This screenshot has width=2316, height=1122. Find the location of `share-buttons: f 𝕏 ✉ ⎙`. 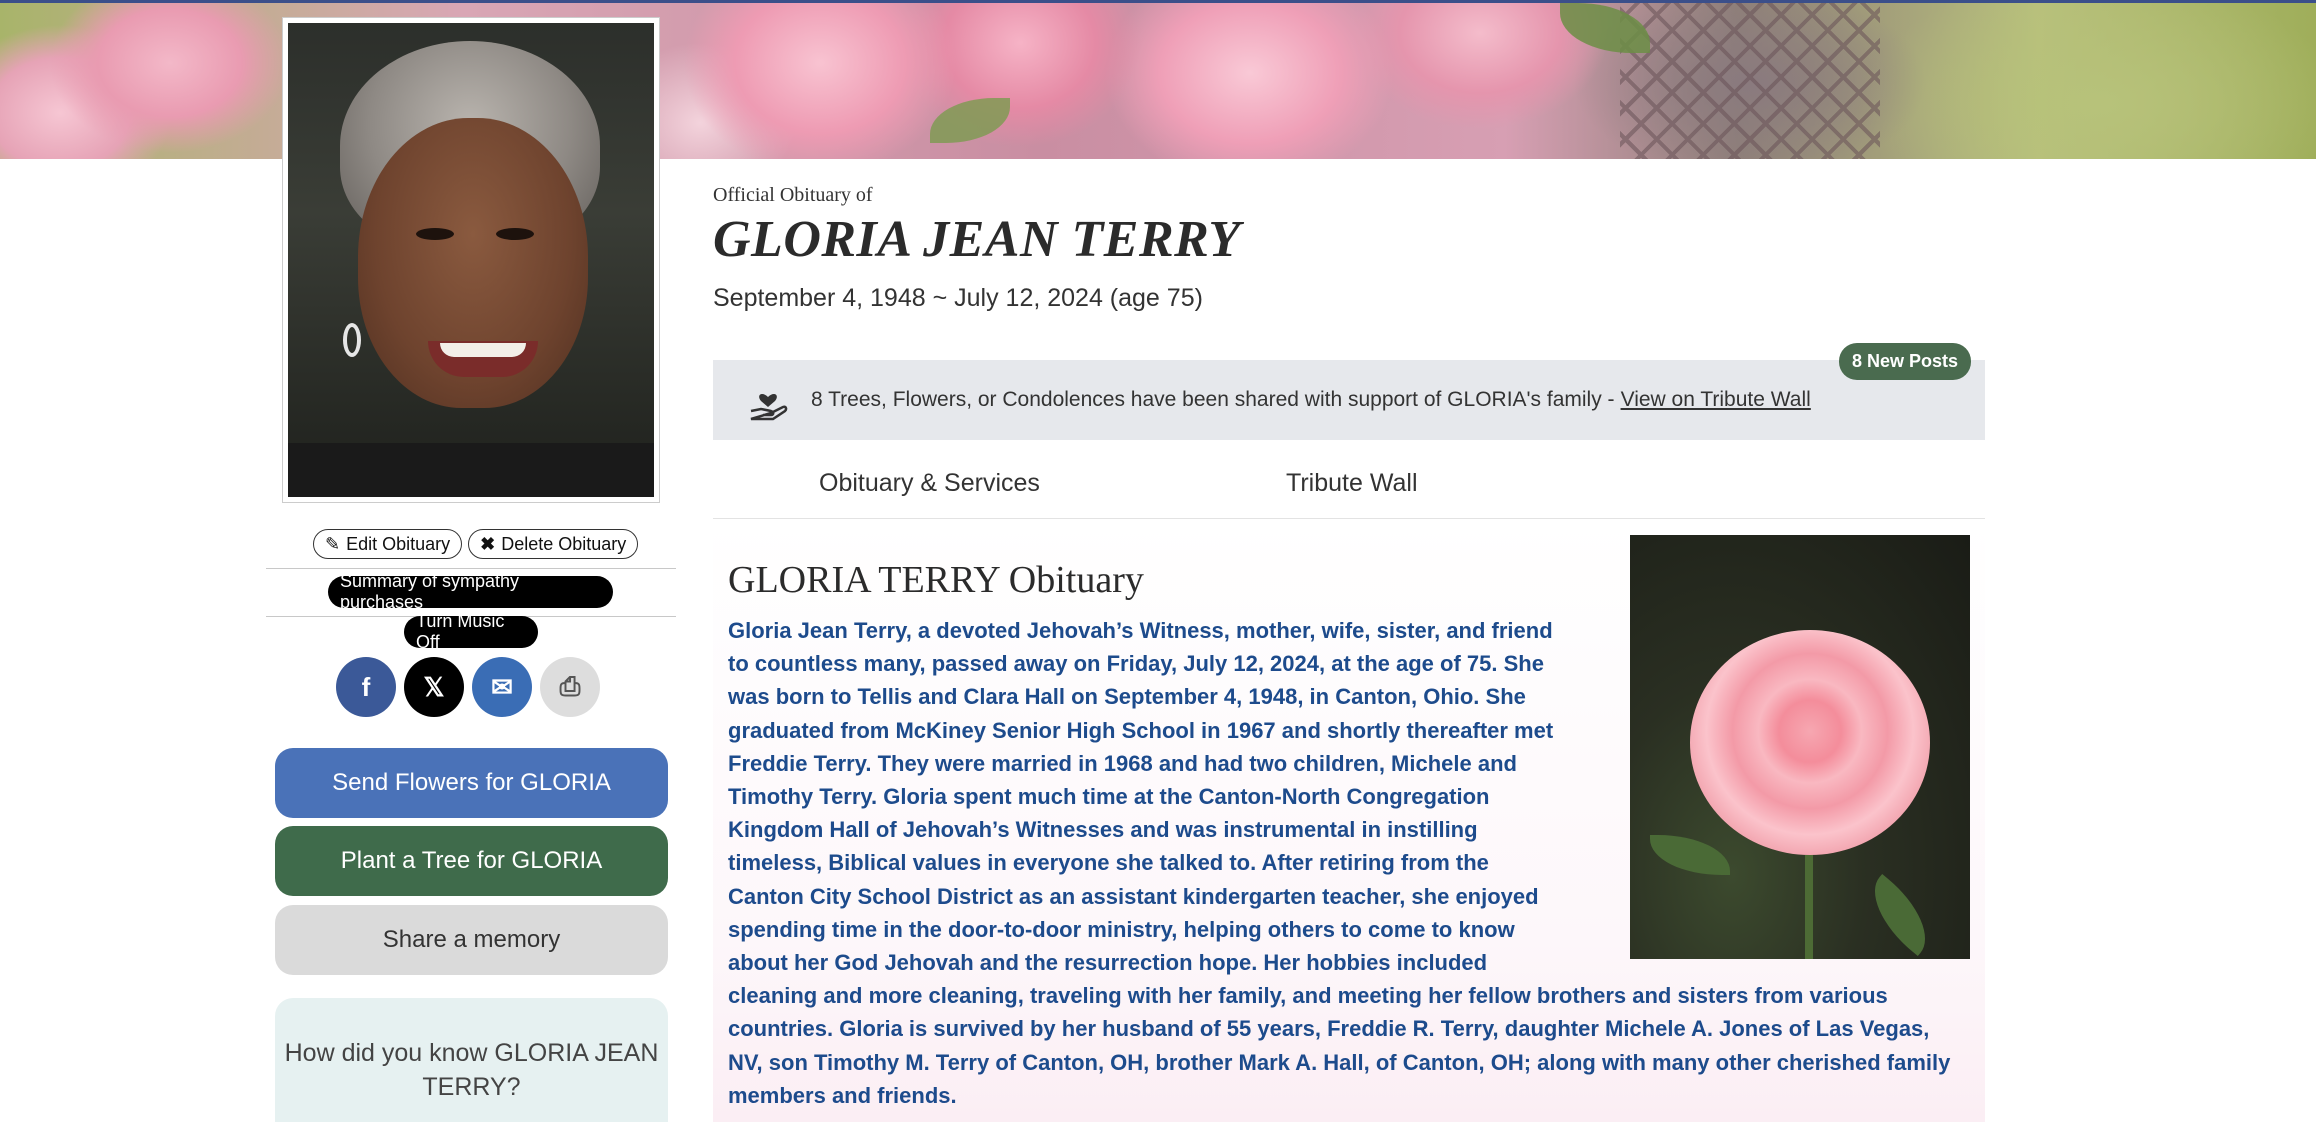

share-buttons: f 𝕏 ✉ ⎙ is located at coordinates (468, 687).